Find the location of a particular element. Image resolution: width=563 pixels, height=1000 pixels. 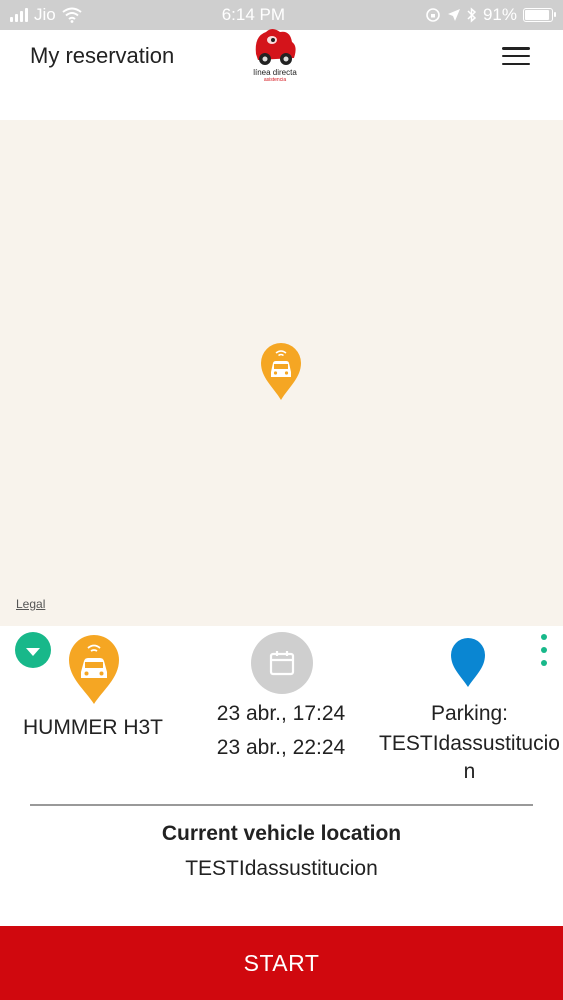

vehicle-name: HUMMER H3T is located at coordinates (93, 727).